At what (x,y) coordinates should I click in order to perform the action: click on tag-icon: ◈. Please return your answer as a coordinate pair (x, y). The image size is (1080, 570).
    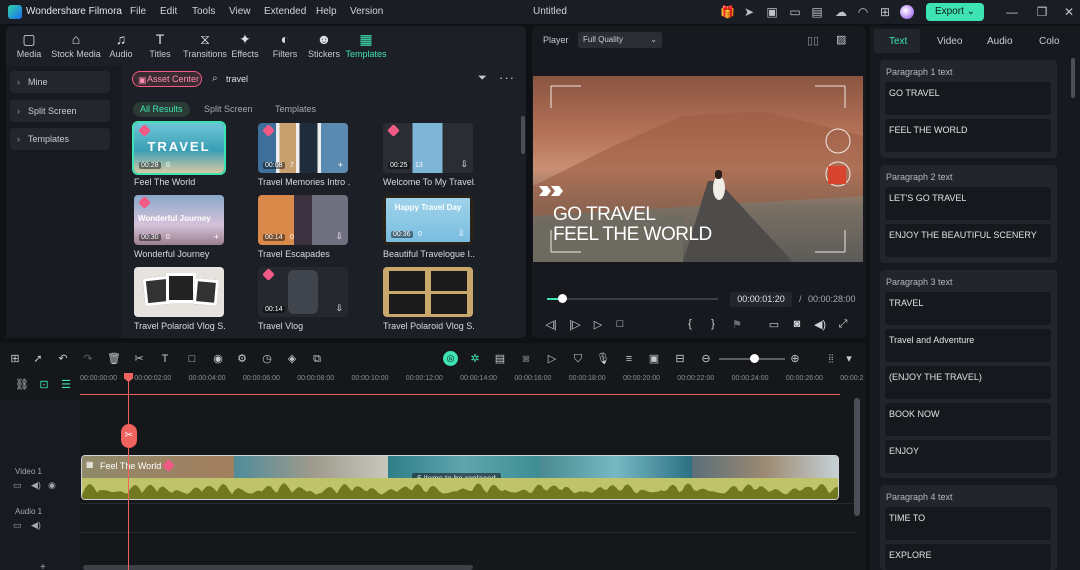
    Looking at the image, I should click on (292, 359).